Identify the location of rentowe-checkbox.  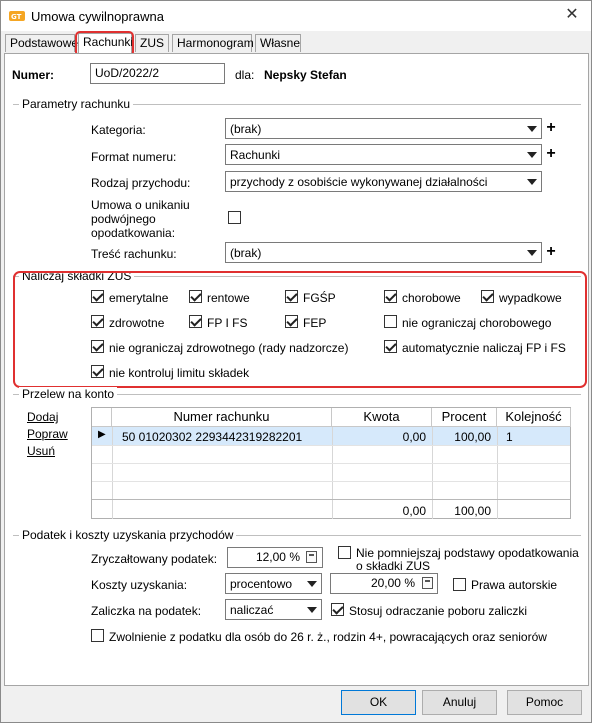
(195, 296).